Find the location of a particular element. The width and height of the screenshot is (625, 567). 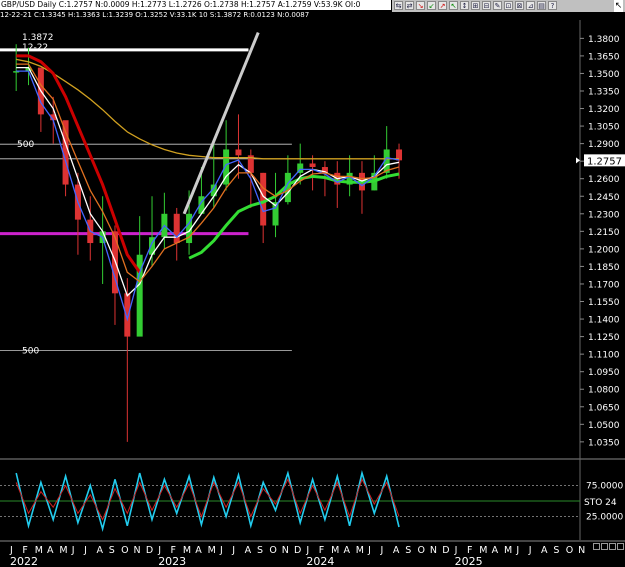

stochastic-level-label: 75.0000 is located at coordinates (604, 487).